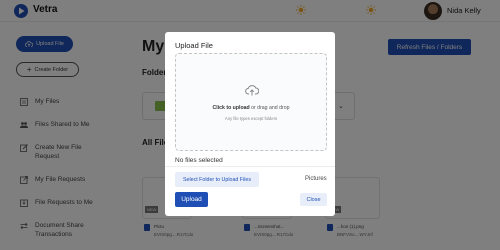 This screenshot has height=250, width=500. I want to click on select-folder-button: Select Folder to Upload Files, so click(217, 179).